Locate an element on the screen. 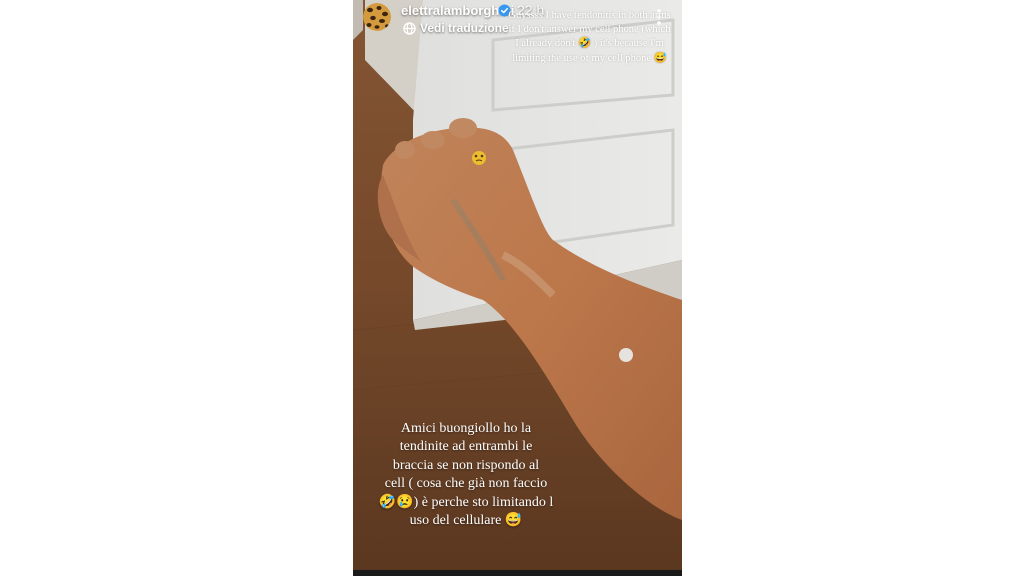 The height and width of the screenshot is (576, 1024). translate-label: Vedi traduzione is located at coordinates (464, 28).